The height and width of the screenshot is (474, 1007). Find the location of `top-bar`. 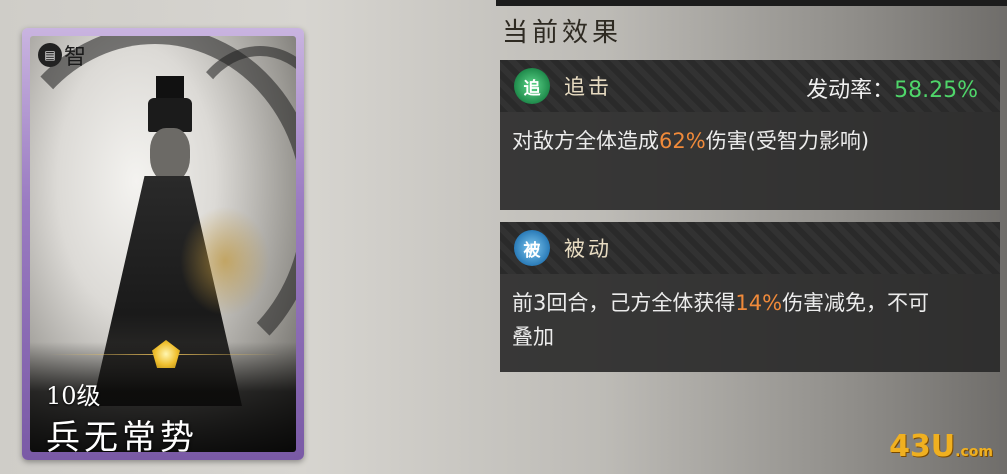

top-bar is located at coordinates (751, 3).